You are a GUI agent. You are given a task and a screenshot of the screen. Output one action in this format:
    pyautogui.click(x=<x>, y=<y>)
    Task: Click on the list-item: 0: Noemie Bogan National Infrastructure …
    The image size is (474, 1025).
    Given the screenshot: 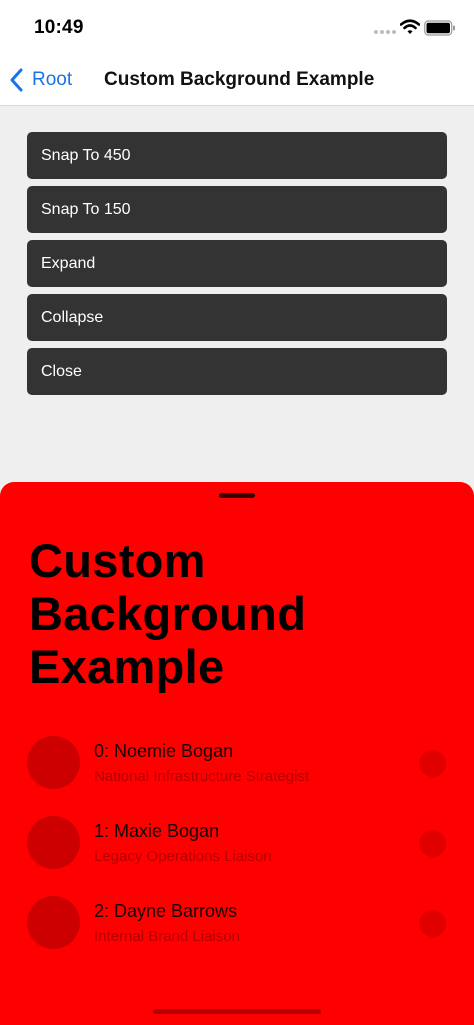 What is the action you would take?
    pyautogui.click(x=237, y=776)
    